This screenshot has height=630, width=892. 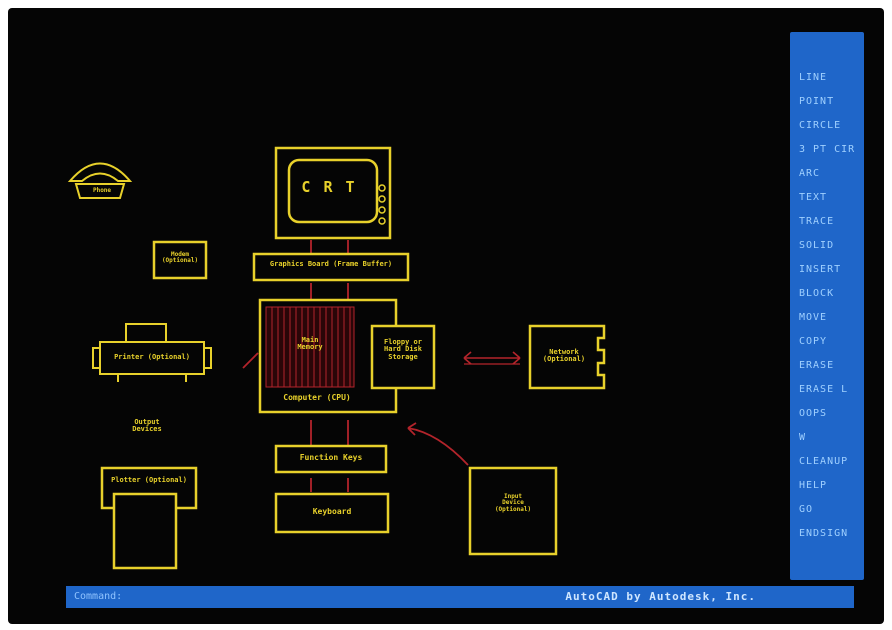 What do you see at coordinates (102, 190) in the screenshot?
I see `phone-label: Phone` at bounding box center [102, 190].